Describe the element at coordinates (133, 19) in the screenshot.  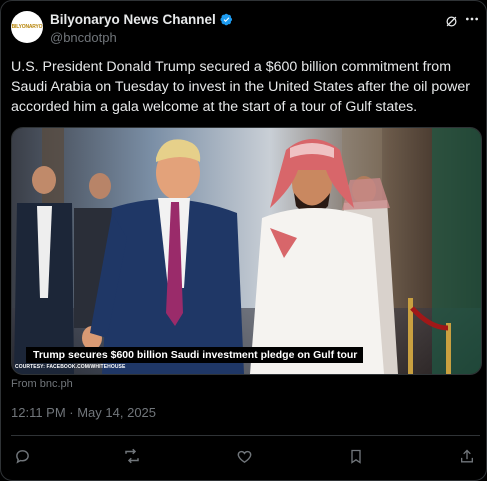
I see `account-name: Bilyonaryo News Channel` at that location.